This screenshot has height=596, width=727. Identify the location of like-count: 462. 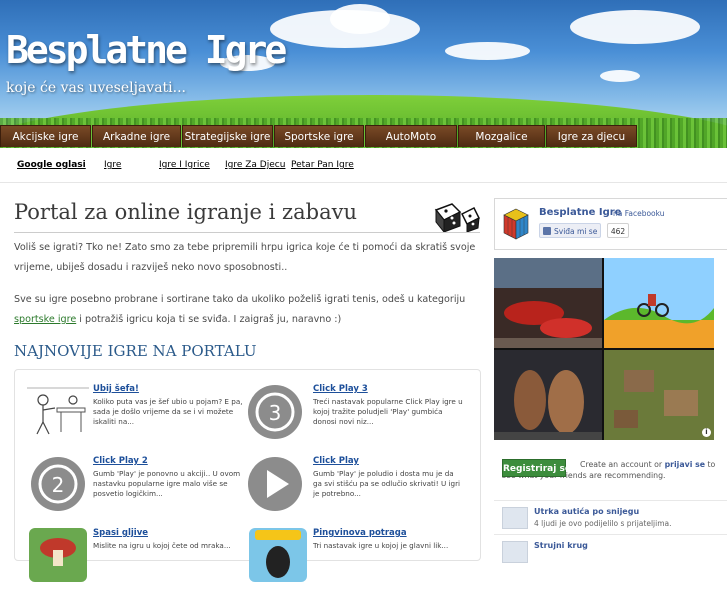
(618, 230).